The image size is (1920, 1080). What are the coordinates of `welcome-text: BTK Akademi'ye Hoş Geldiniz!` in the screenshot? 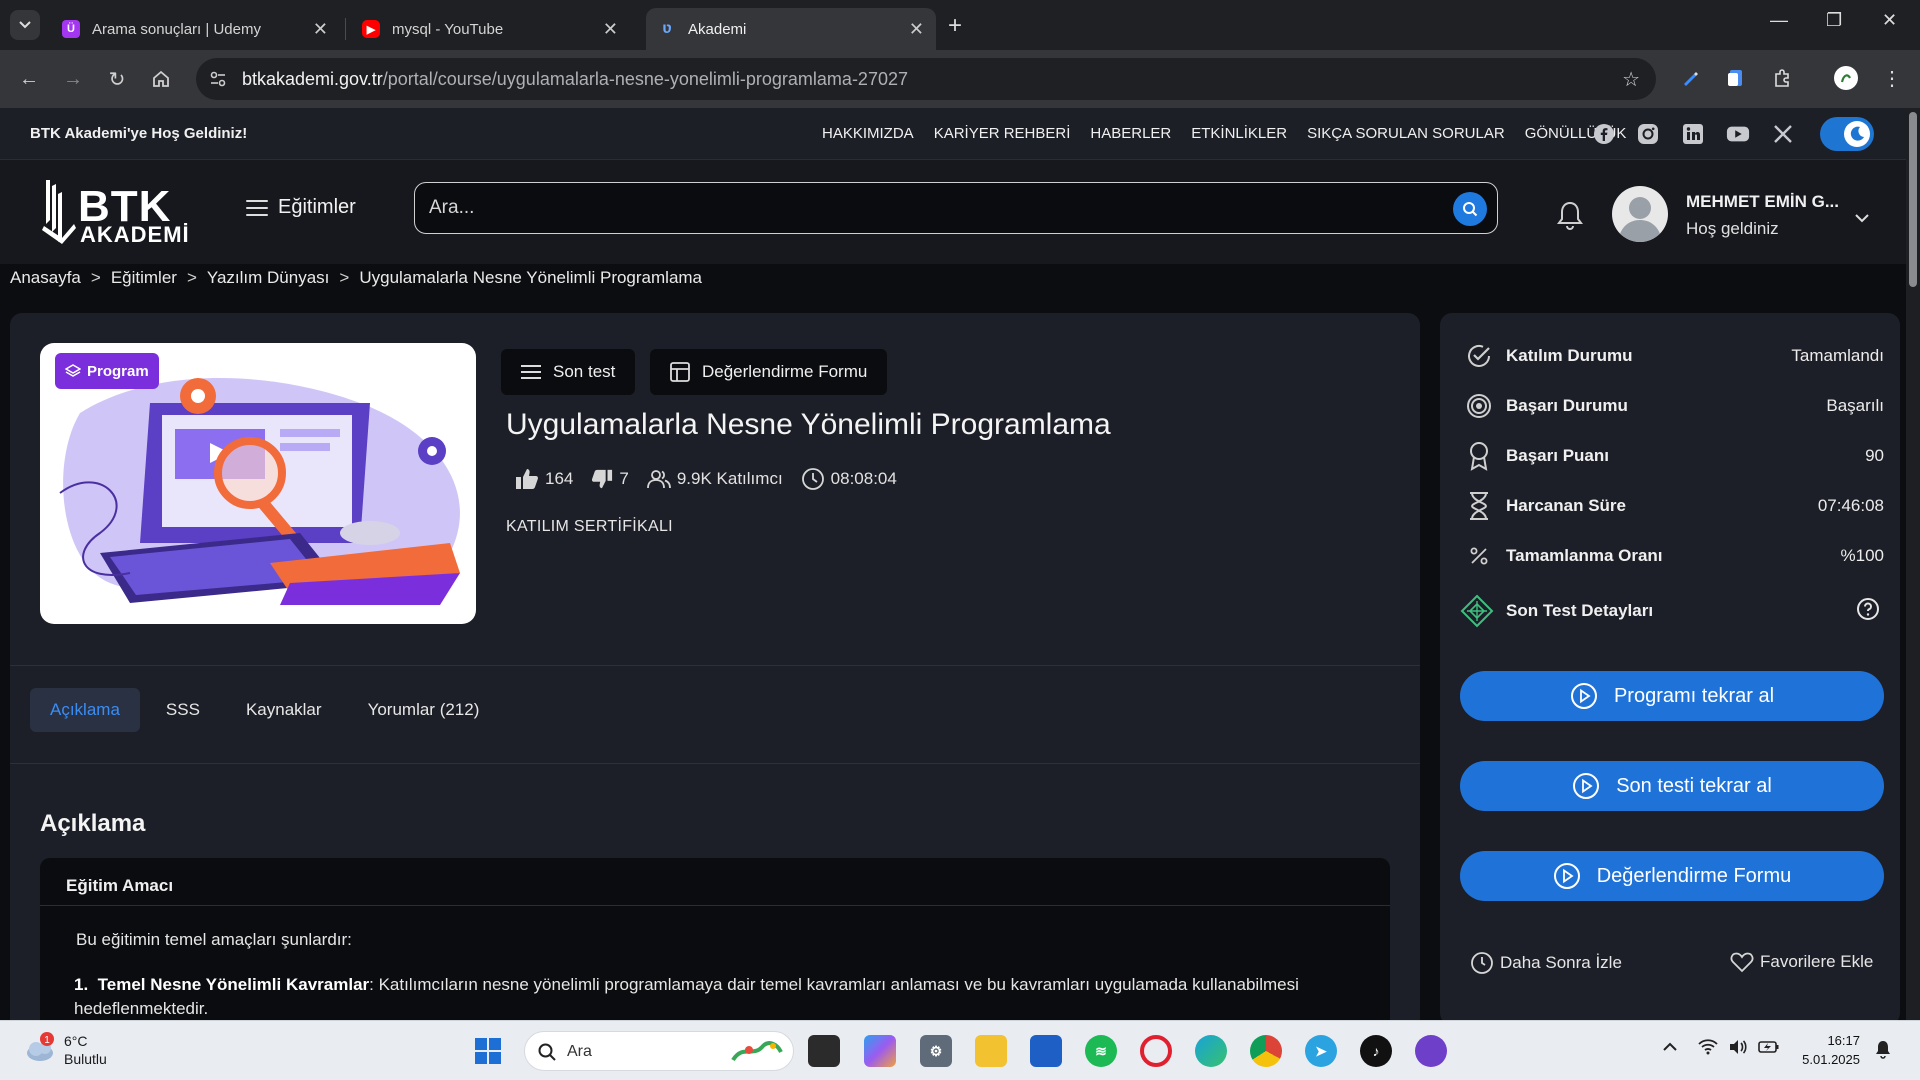 It's located at (139, 133).